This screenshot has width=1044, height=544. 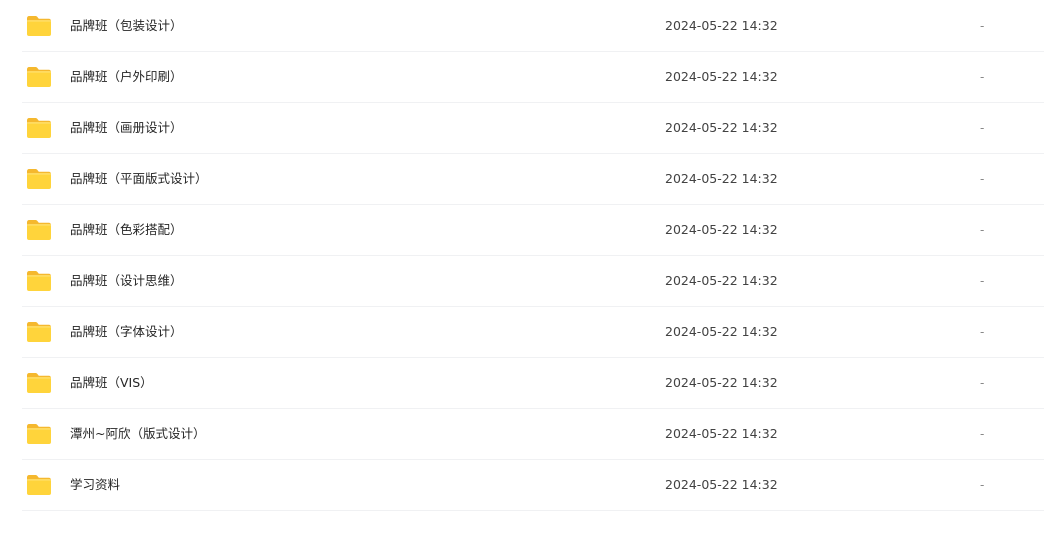 What do you see at coordinates (533, 77) in the screenshot?
I see `folder-row: 品牌班（户外印刷） 2024-05-22 14:32 -` at bounding box center [533, 77].